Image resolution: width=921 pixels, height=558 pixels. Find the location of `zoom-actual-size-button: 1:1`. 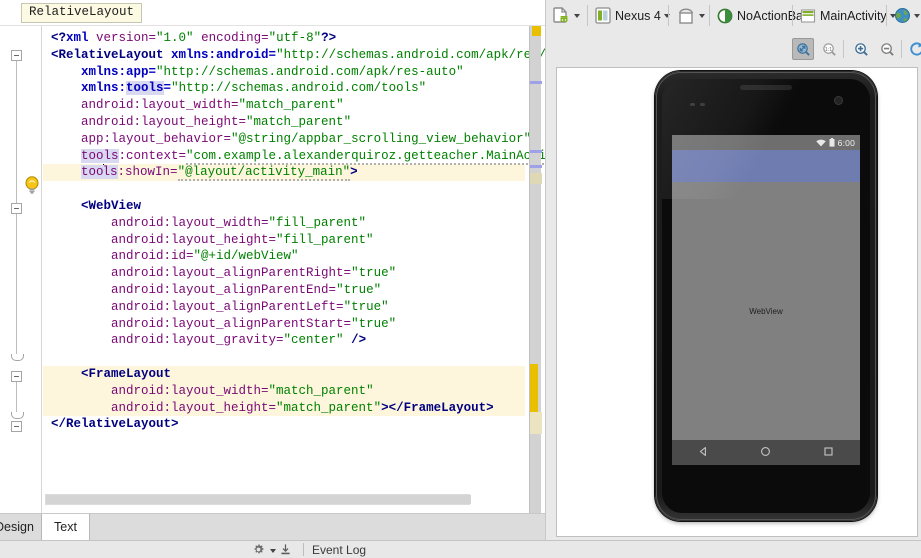

zoom-actual-size-button: 1:1 is located at coordinates (829, 49).